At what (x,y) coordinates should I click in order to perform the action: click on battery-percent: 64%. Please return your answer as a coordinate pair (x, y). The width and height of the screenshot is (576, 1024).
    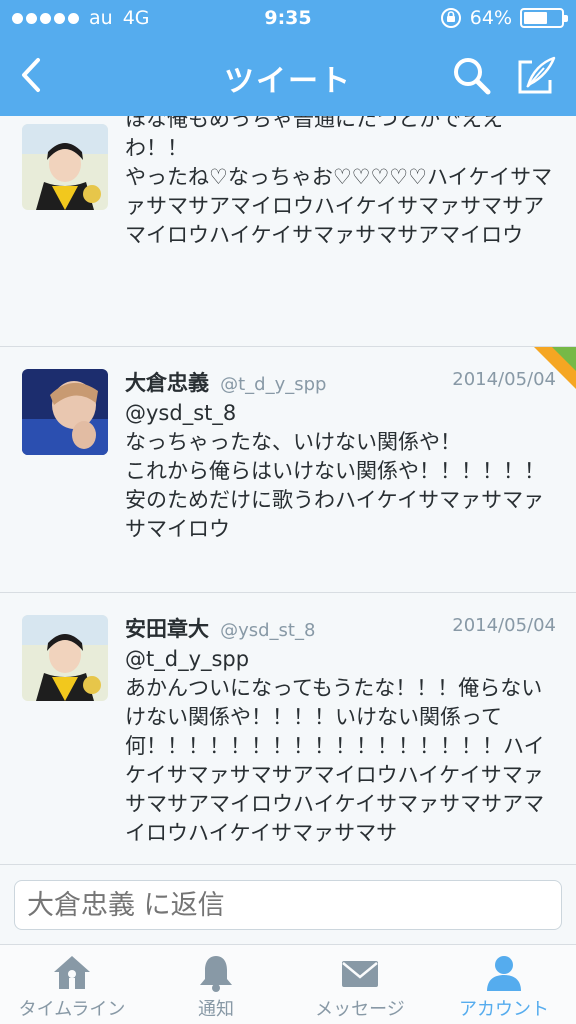
    Looking at the image, I should click on (490, 18).